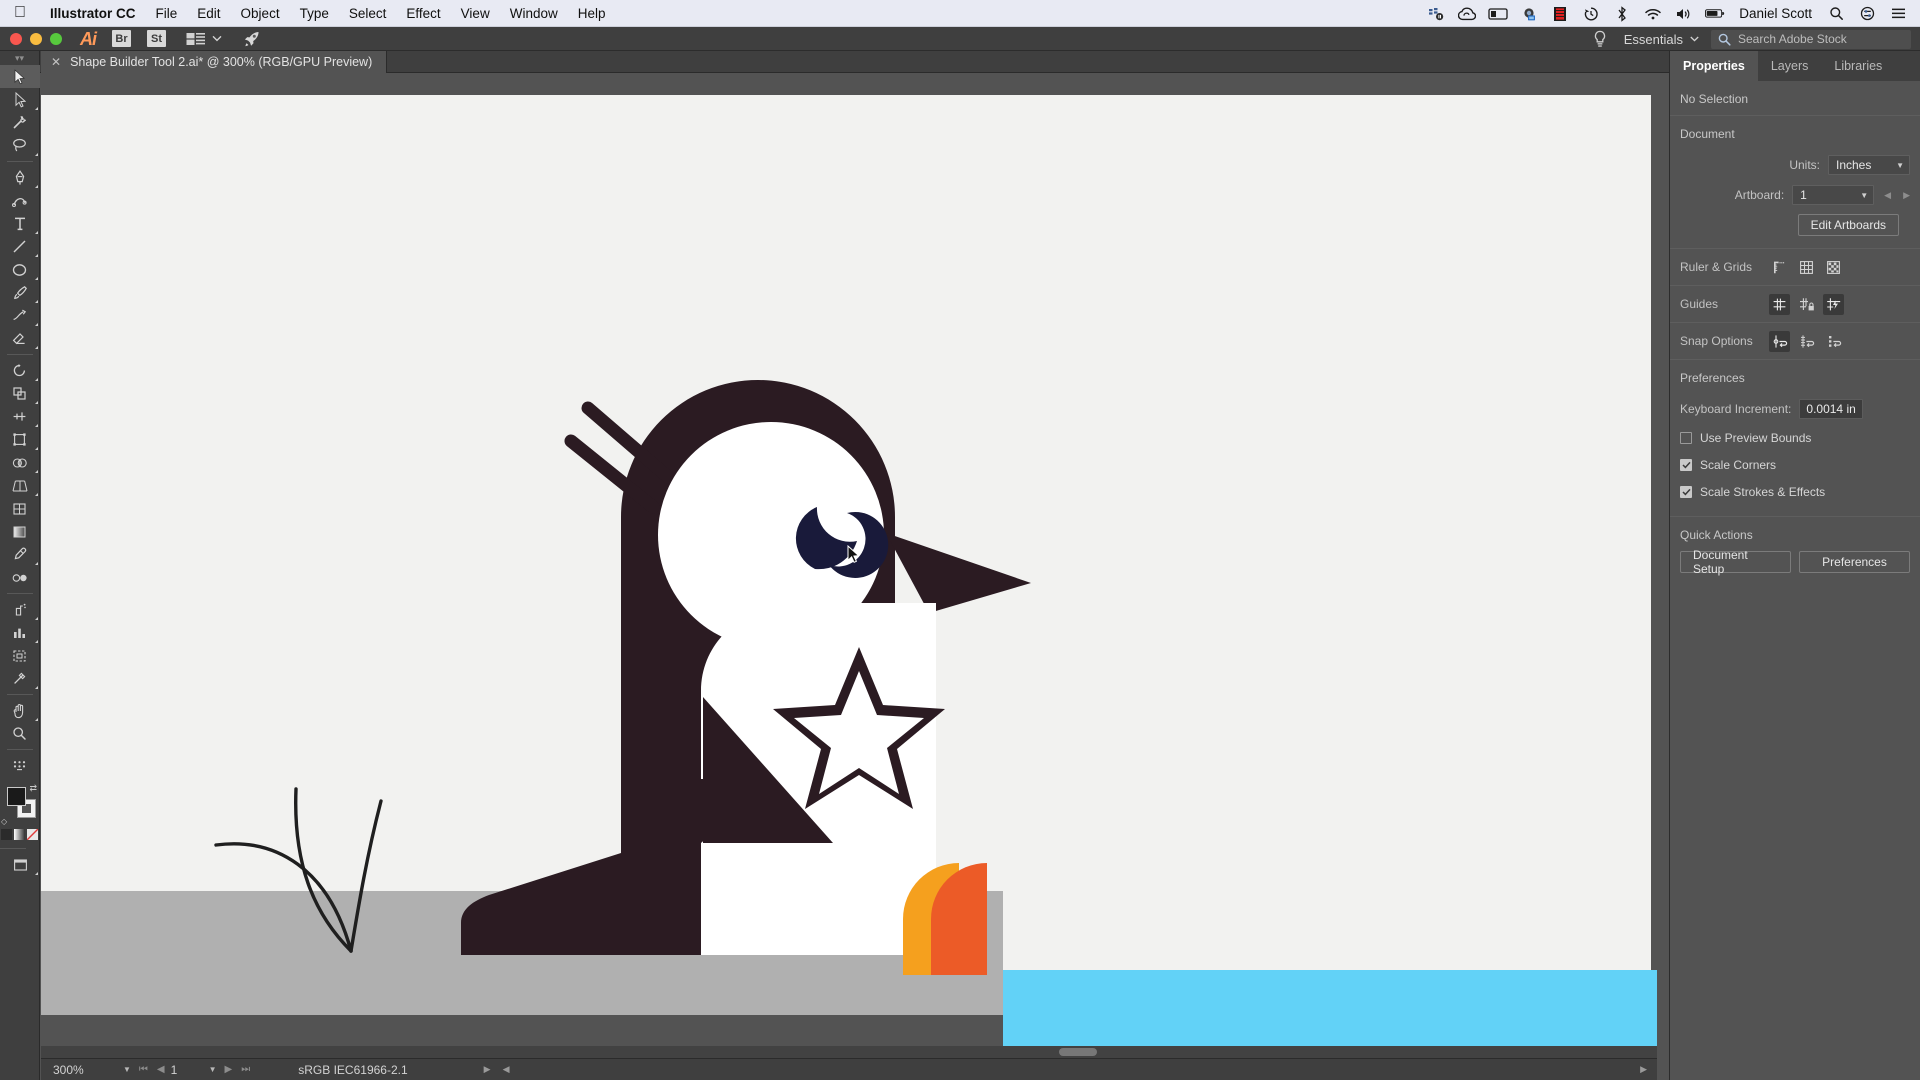 The width and height of the screenshot is (1920, 1080). Describe the element at coordinates (20, 200) in the screenshot. I see `curvature-tool` at that location.